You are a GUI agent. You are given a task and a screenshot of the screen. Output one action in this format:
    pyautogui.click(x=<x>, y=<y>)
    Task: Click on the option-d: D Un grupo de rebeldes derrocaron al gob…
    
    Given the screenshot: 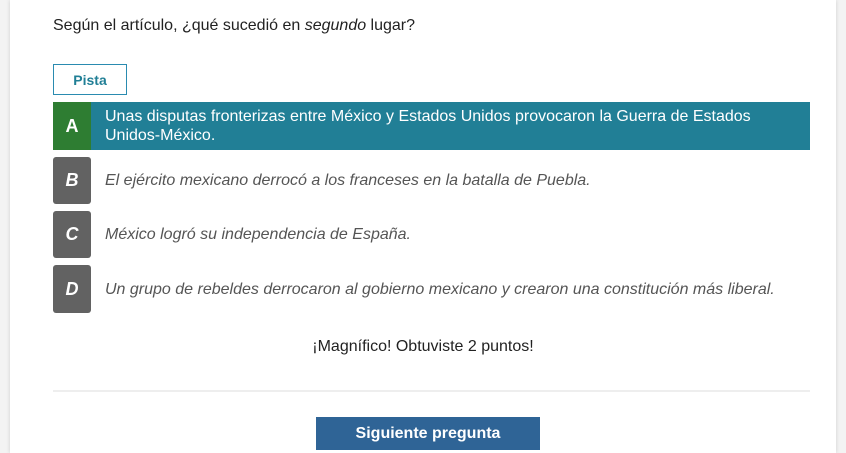 What is the action you would take?
    pyautogui.click(x=431, y=289)
    